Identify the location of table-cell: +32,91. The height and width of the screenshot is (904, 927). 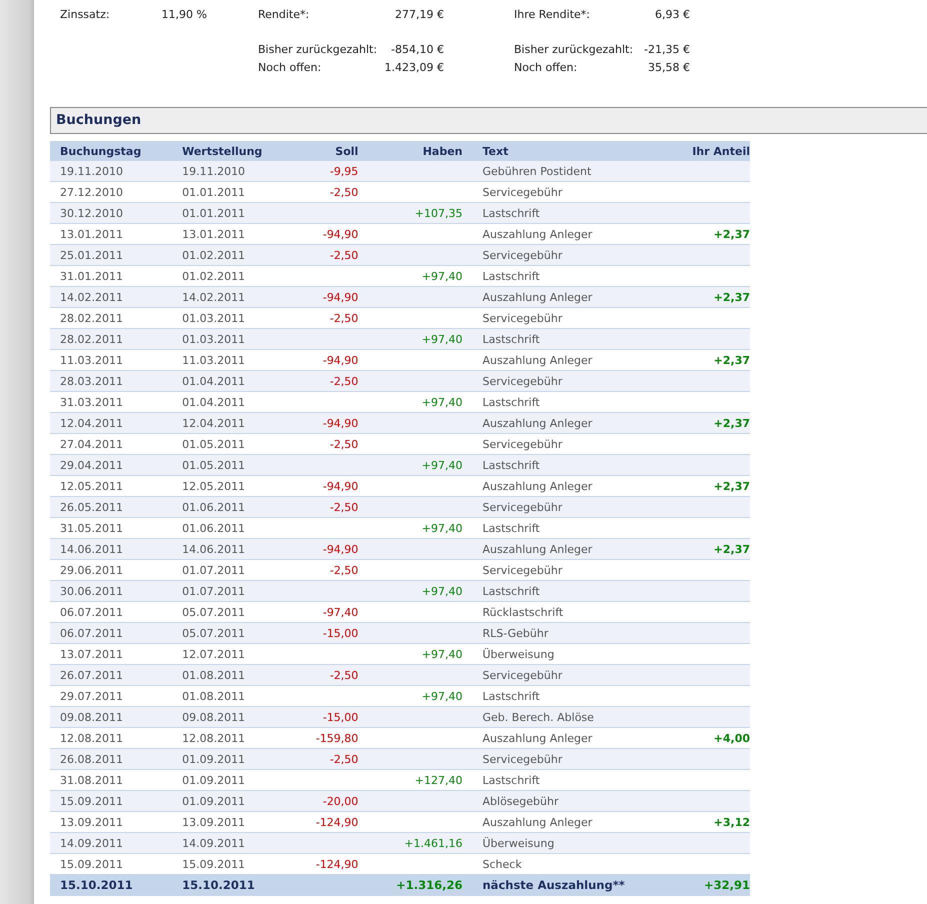
(727, 885).